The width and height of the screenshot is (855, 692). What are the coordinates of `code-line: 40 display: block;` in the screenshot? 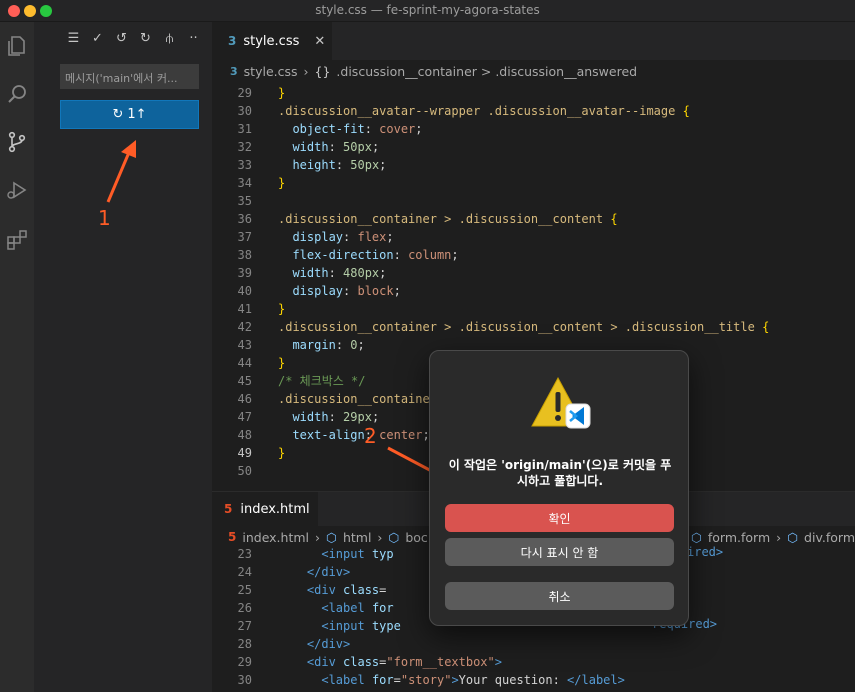 It's located at (533, 291).